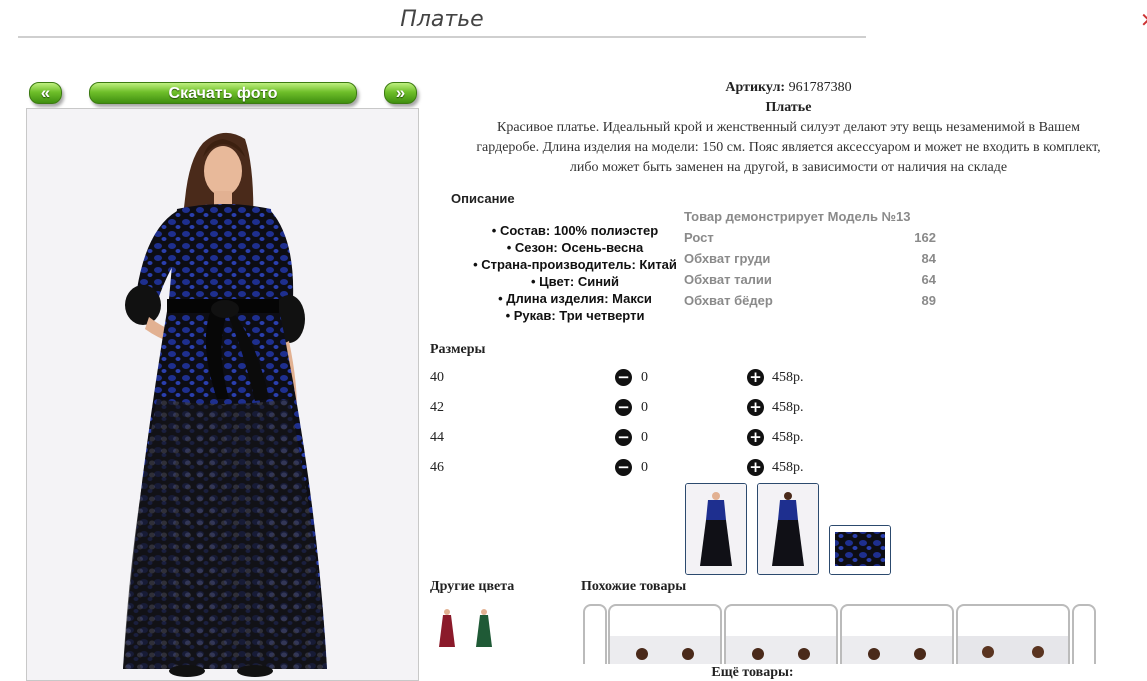 The width and height of the screenshot is (1147, 681). I want to click on product-name: Платье, so click(788, 107).